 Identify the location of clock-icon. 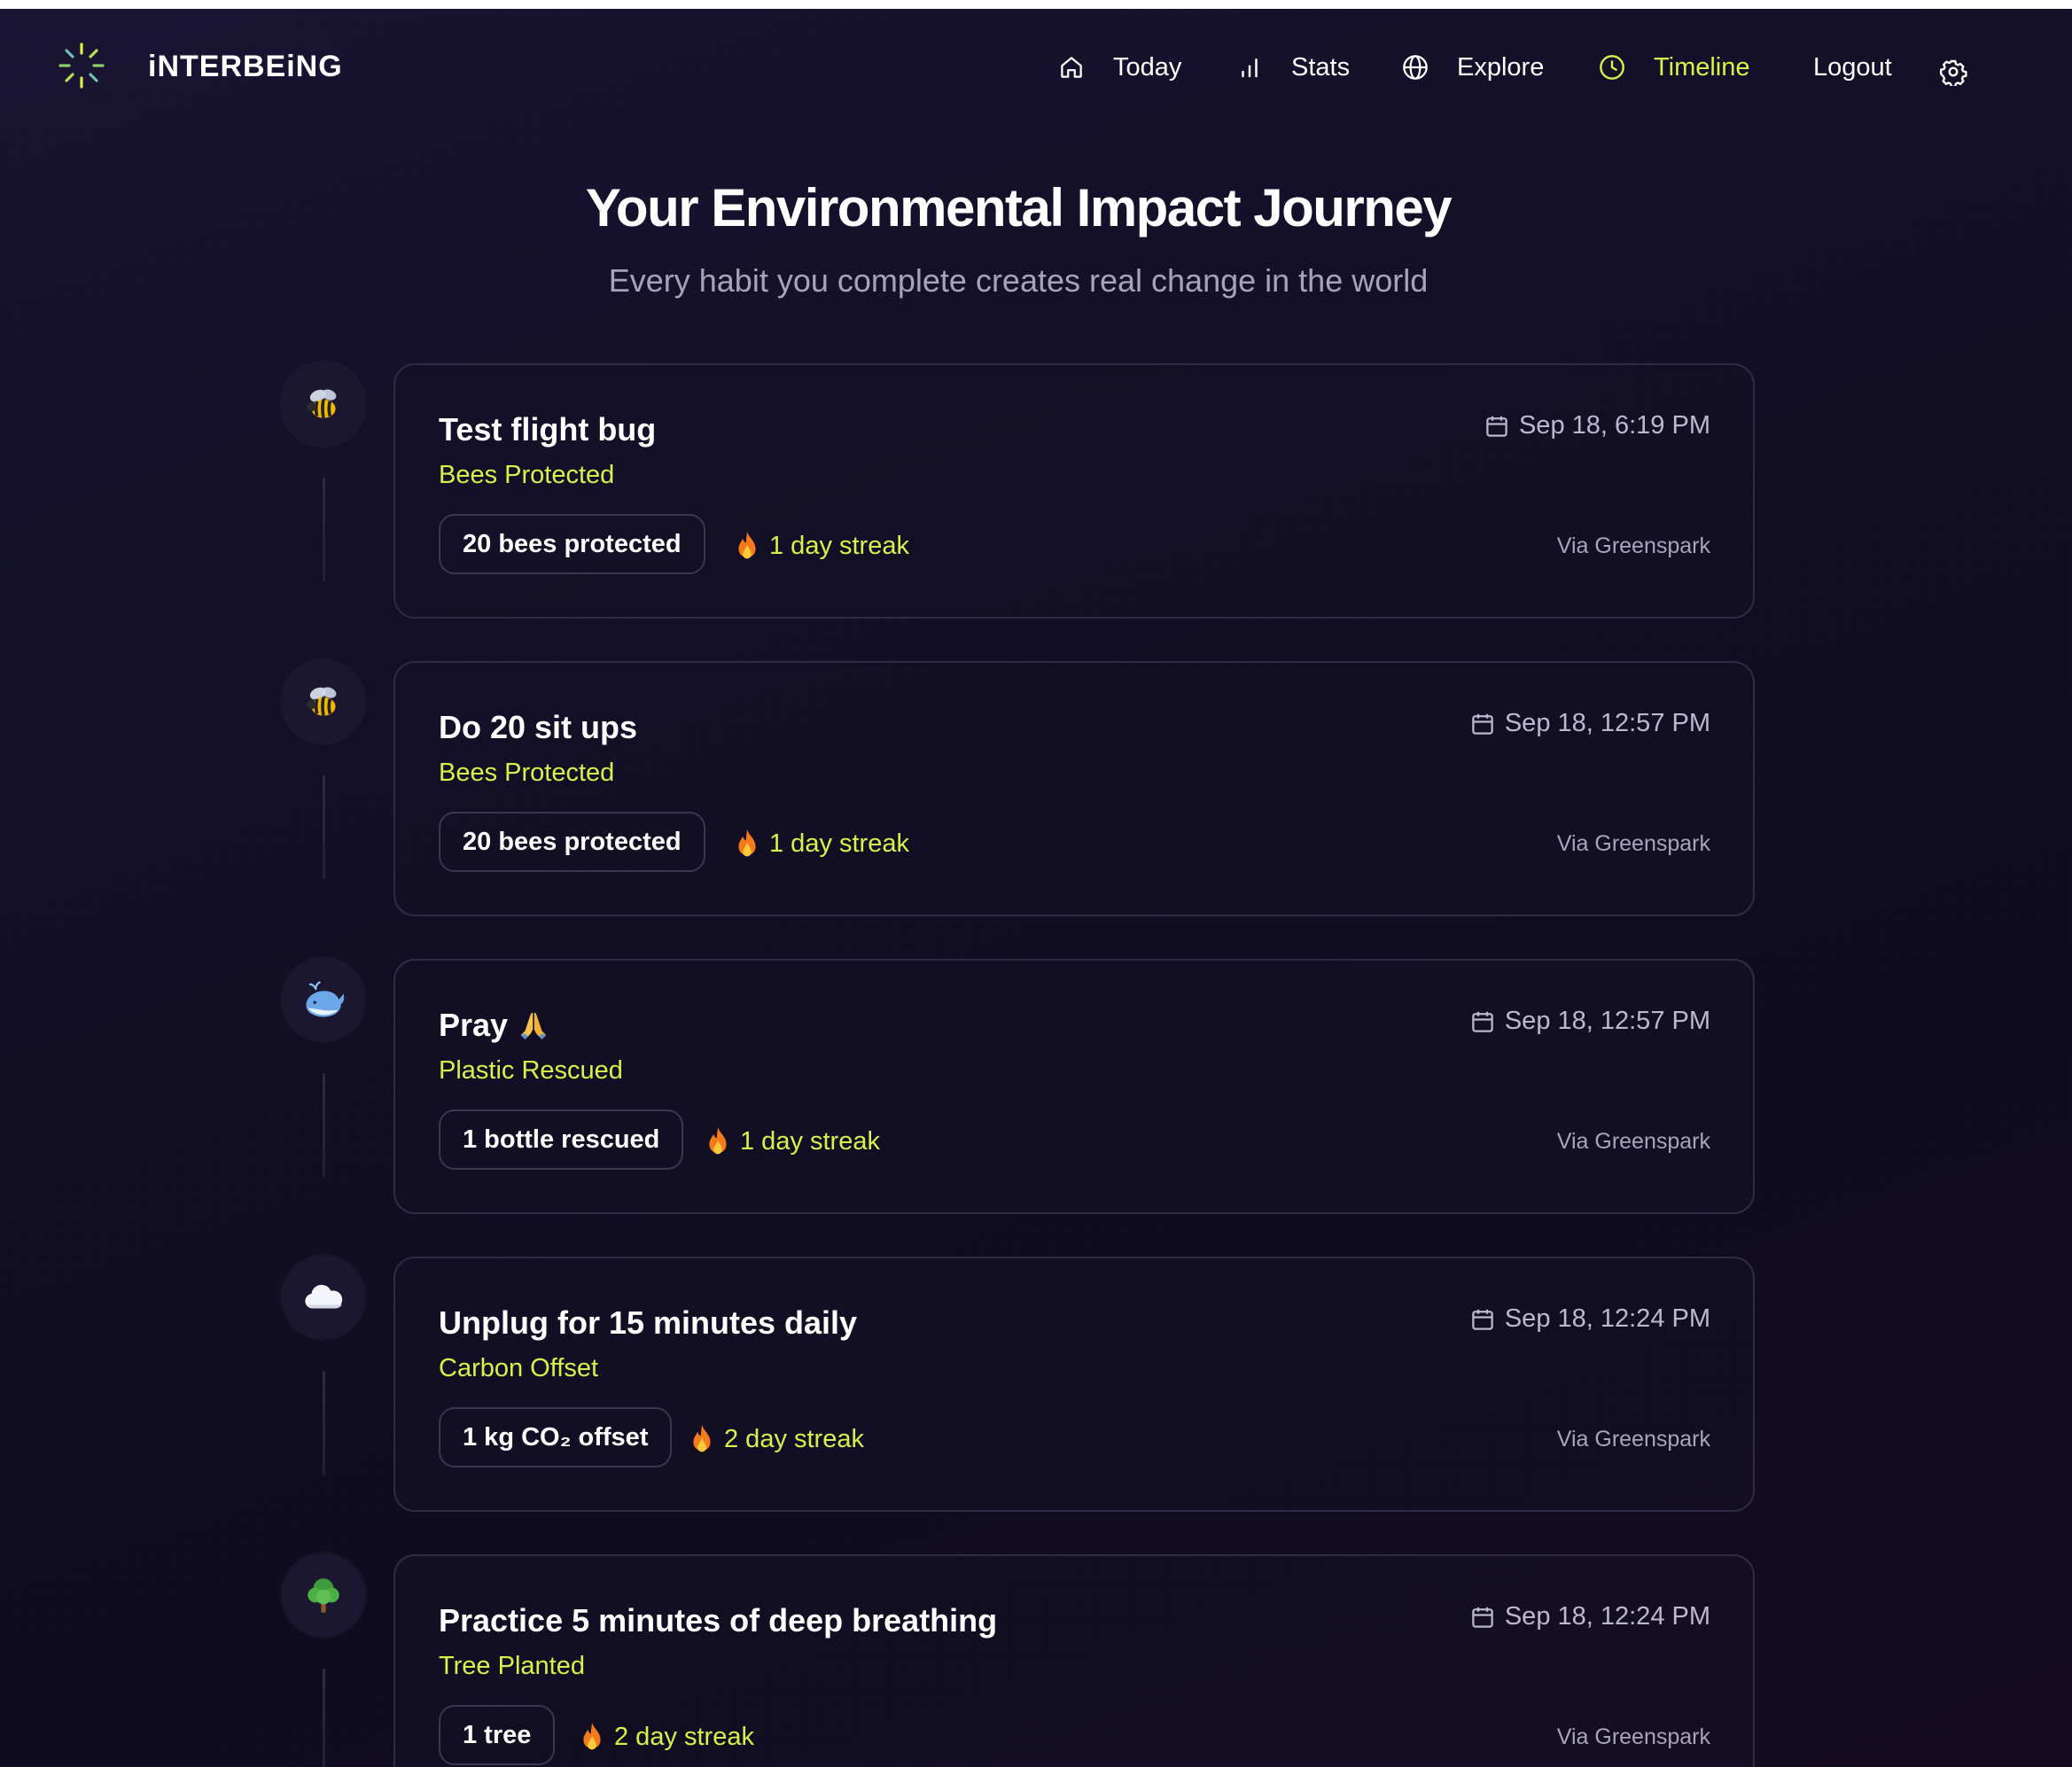
(1612, 67).